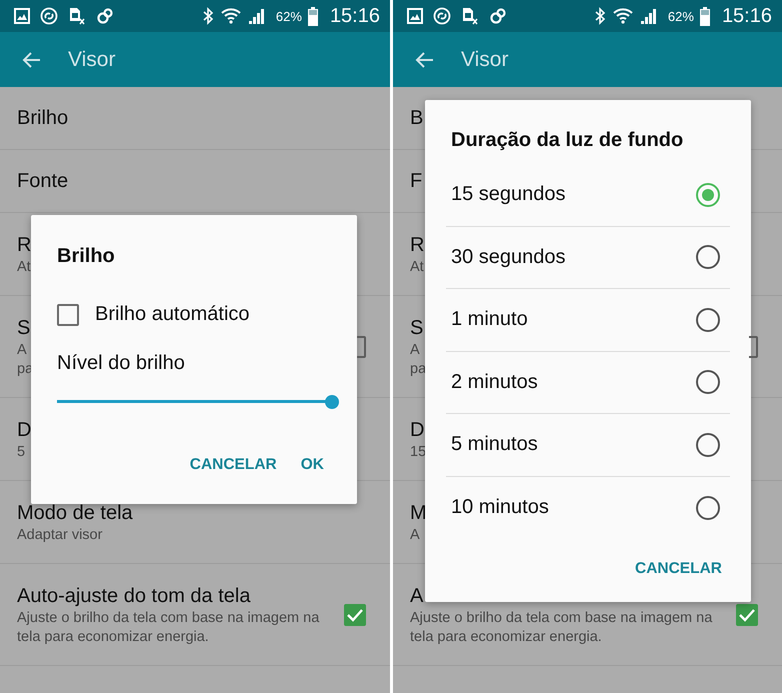 Image resolution: width=782 pixels, height=693 pixels. What do you see at coordinates (588, 445) in the screenshot?
I see `option-item: 5 minutos` at bounding box center [588, 445].